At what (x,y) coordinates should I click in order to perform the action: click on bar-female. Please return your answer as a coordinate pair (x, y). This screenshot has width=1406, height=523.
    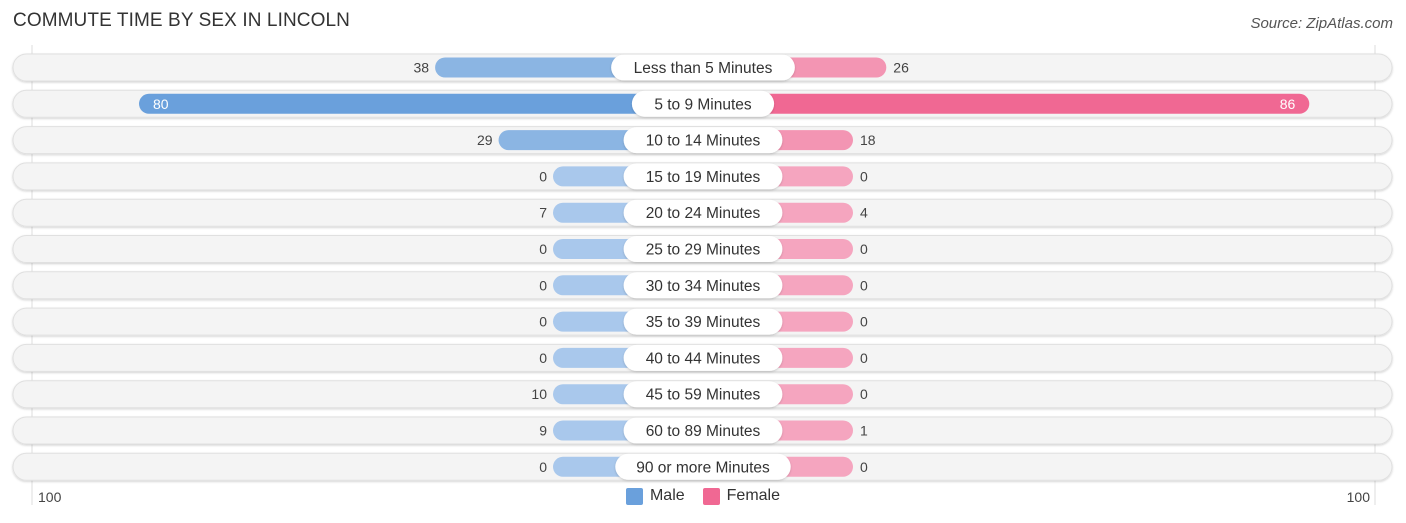
    Looking at the image, I should click on (1006, 103).